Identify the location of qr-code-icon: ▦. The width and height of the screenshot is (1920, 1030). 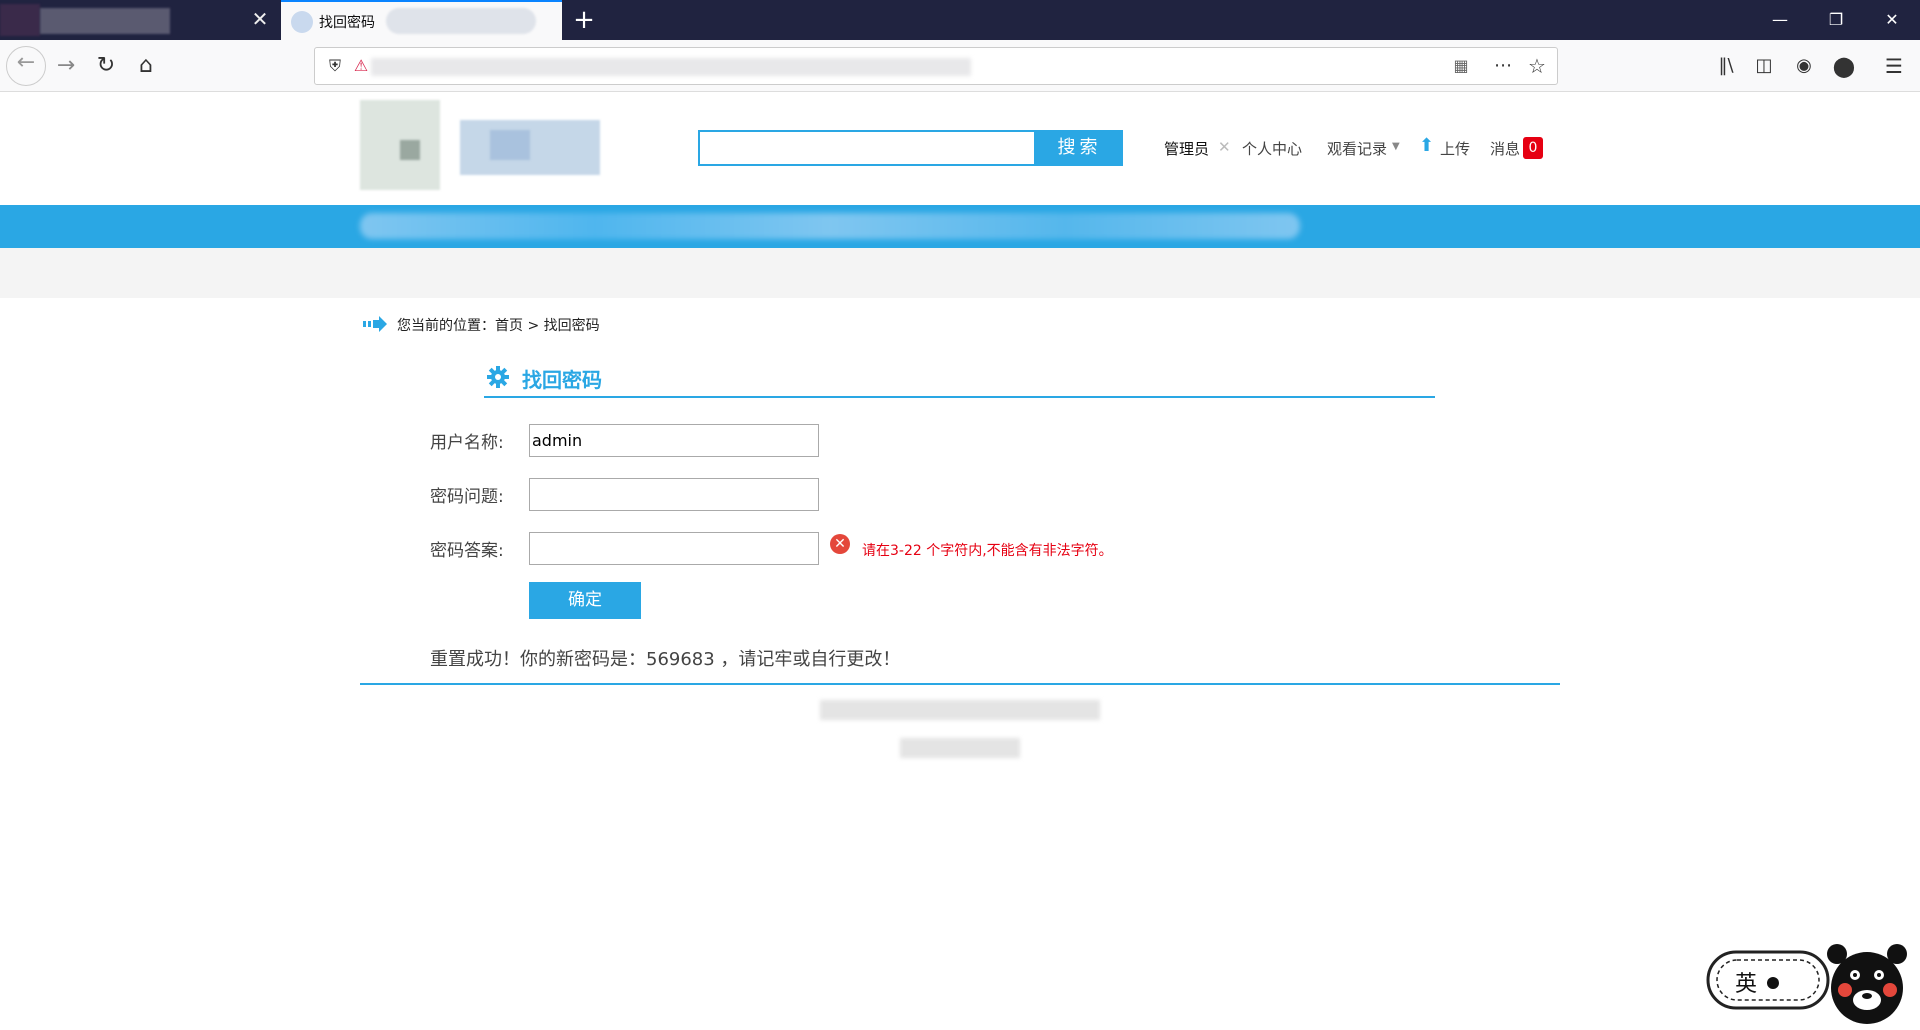
(1461, 66).